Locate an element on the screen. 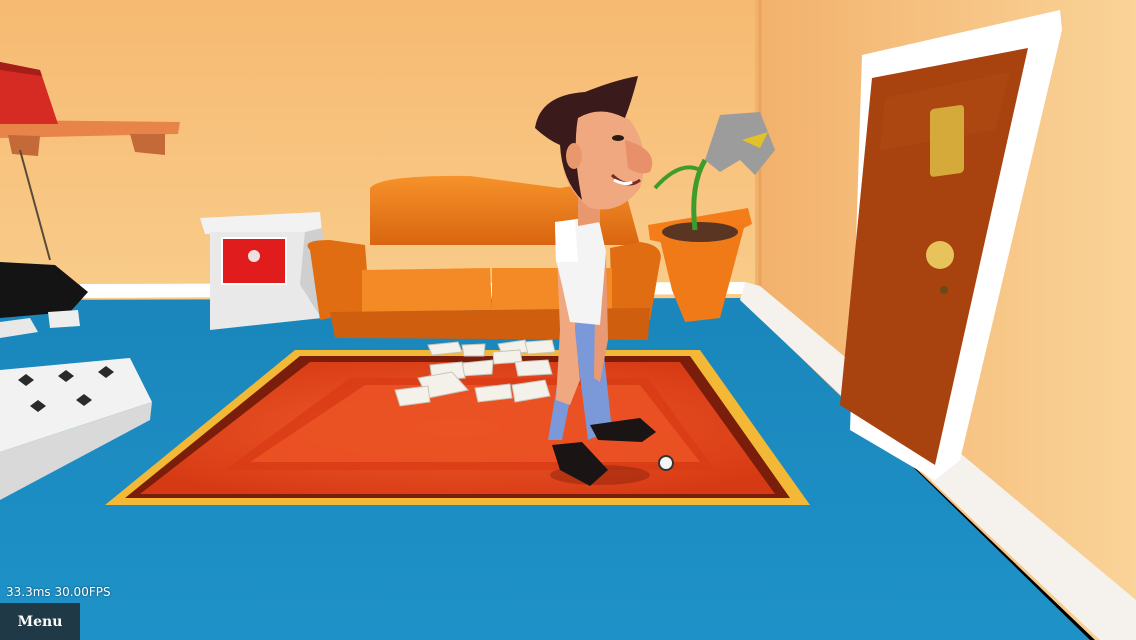 This screenshot has height=640, width=1136. small-ball is located at coordinates (666, 463).